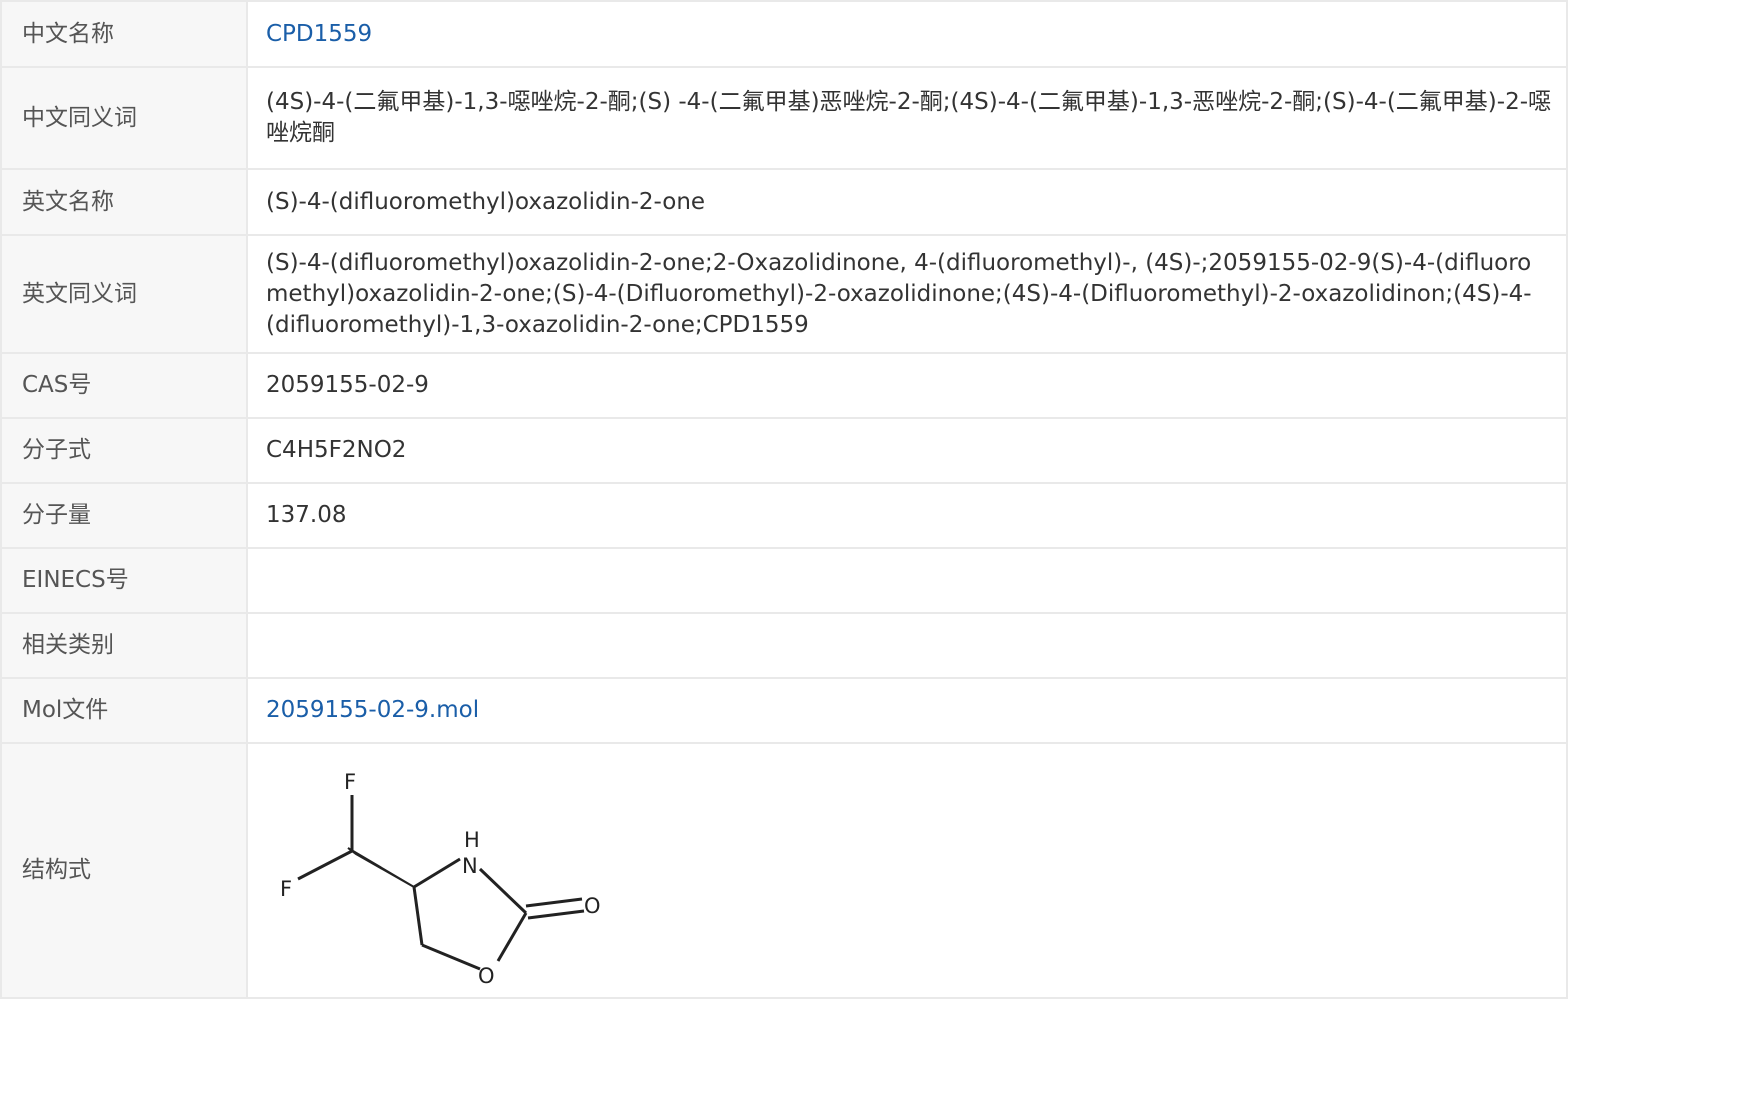  Describe the element at coordinates (470, 866) in the screenshot. I see `atom-n: N` at that location.